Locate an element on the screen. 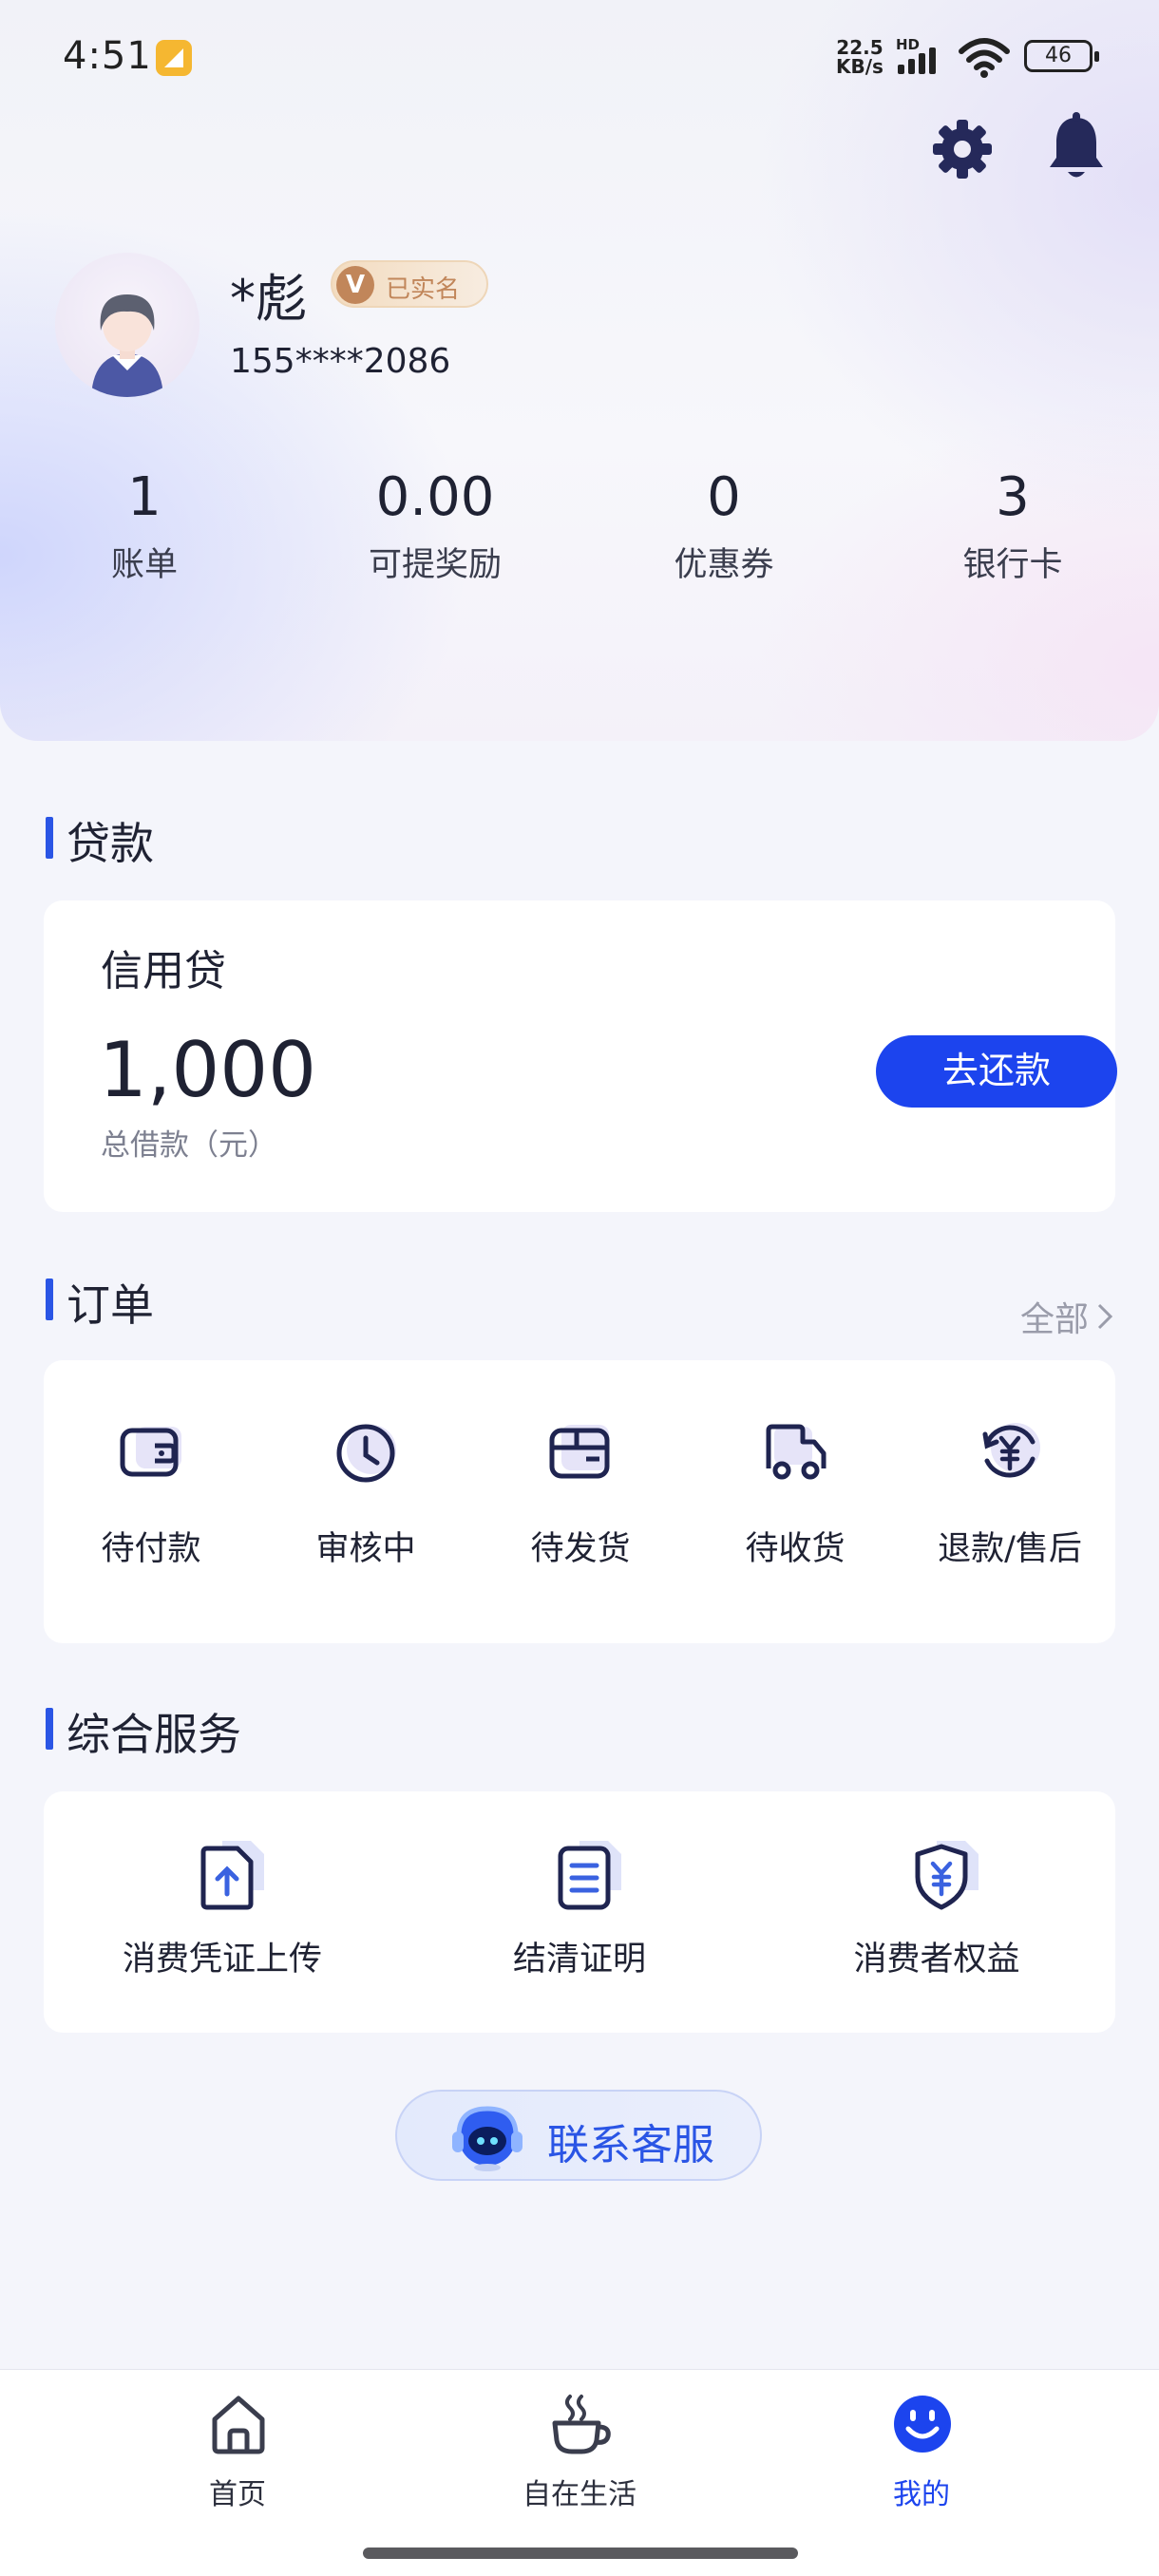 The height and width of the screenshot is (2576, 1159). service-settlement-certificate: 结清证明 is located at coordinates (579, 1910).